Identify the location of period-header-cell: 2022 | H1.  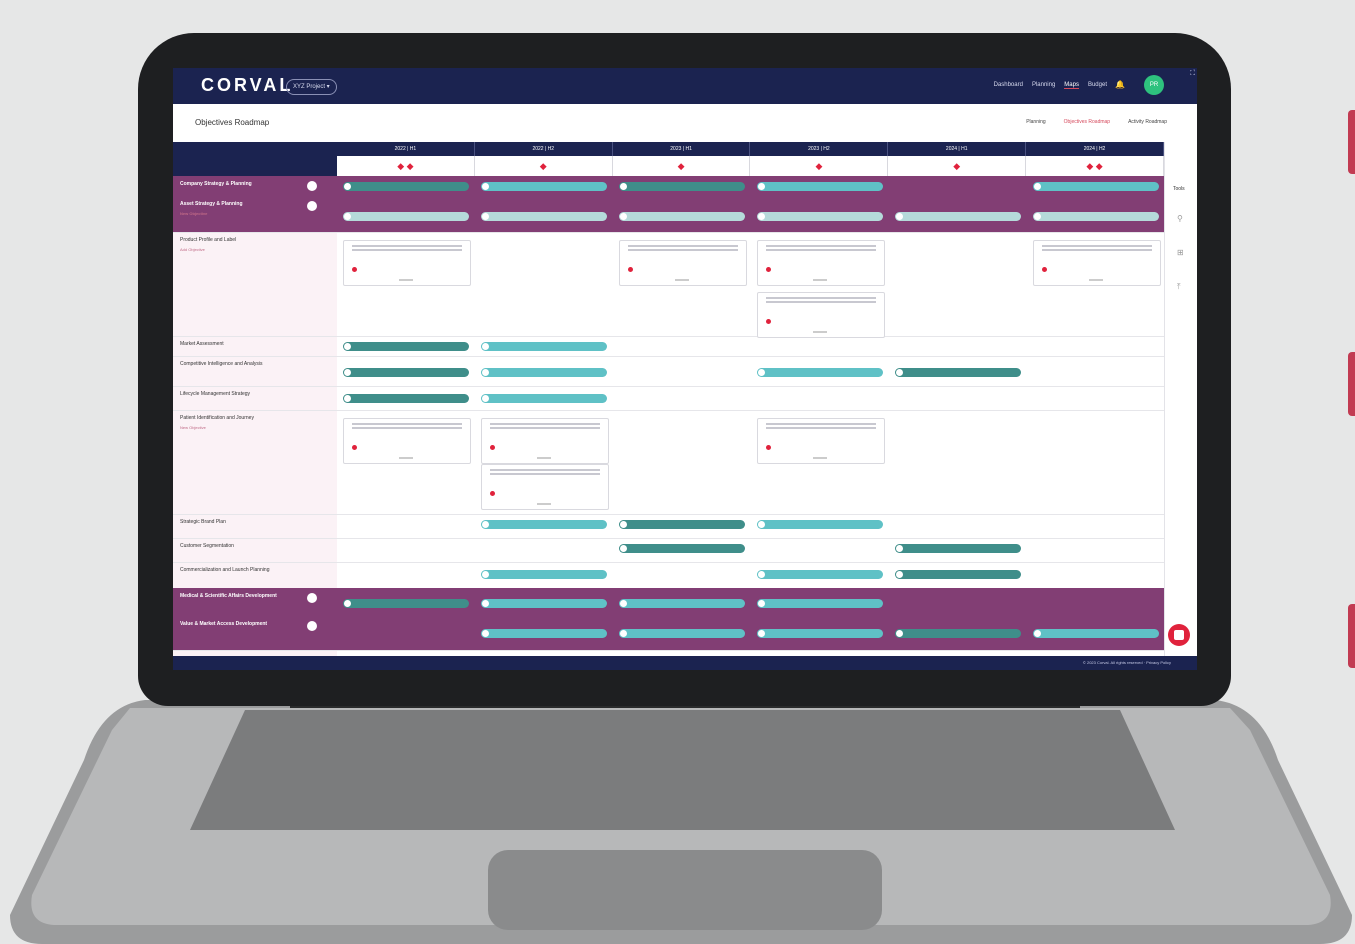
(406, 149).